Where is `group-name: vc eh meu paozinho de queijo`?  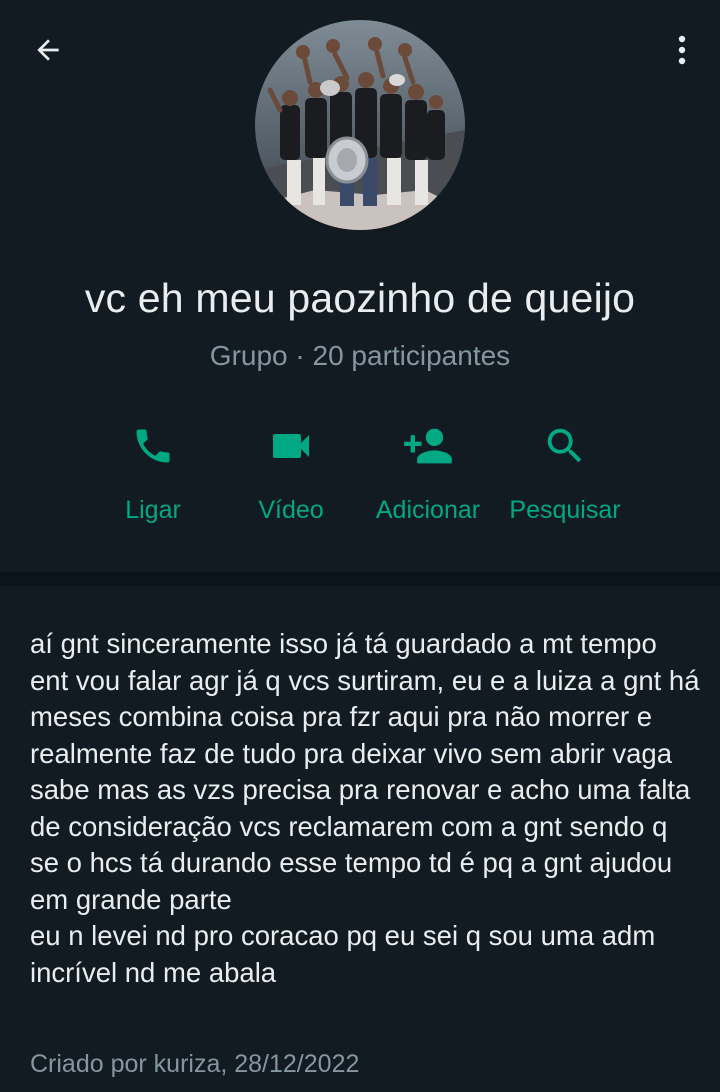
group-name: vc eh meu paozinho de queijo is located at coordinates (360, 298).